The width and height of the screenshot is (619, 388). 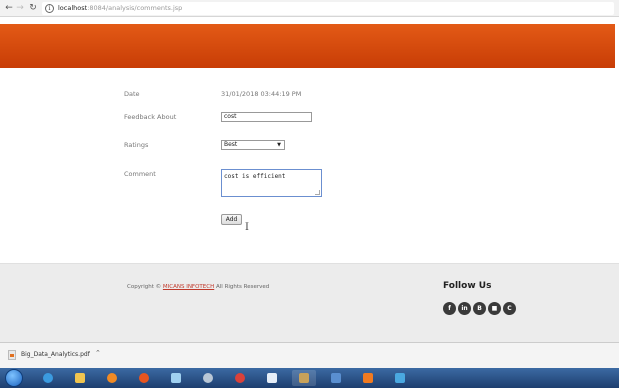 I want to click on chrome-icon, so click(x=240, y=378).